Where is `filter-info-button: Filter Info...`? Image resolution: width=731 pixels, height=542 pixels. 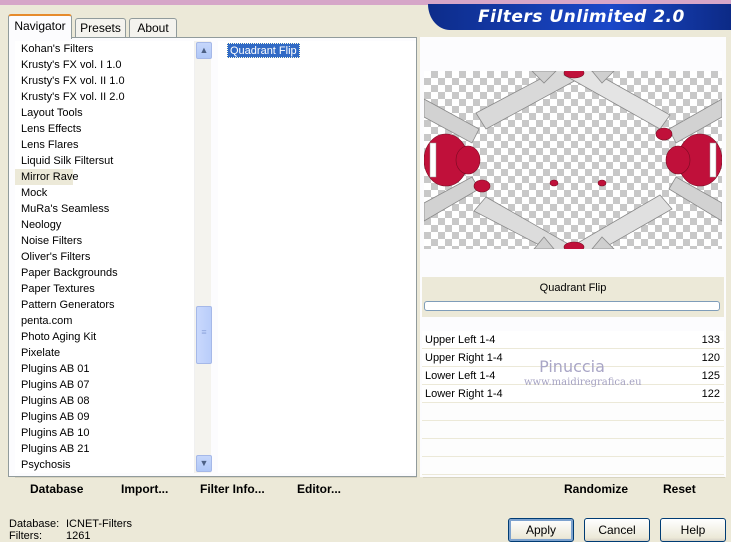
filter-info-button: Filter Info... is located at coordinates (232, 489).